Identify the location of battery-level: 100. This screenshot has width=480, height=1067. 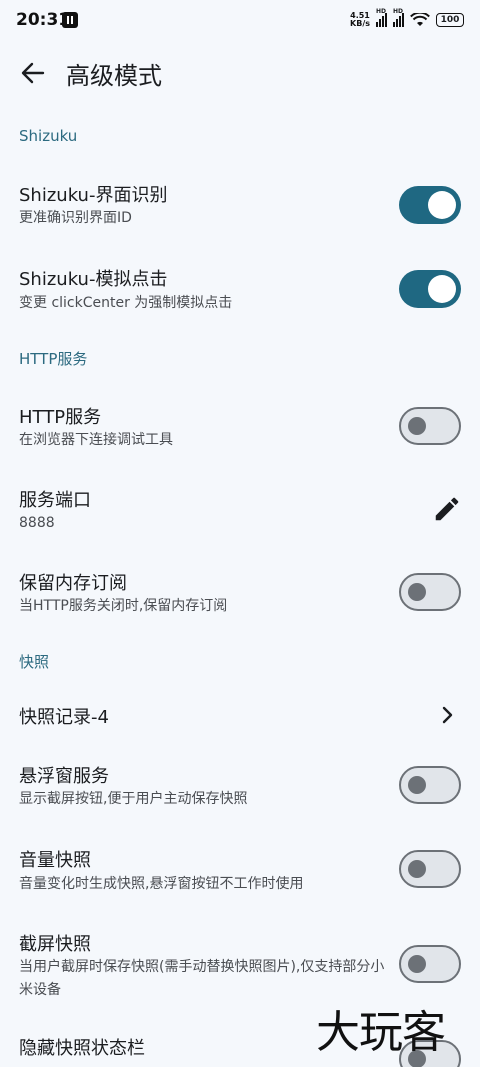
(450, 20).